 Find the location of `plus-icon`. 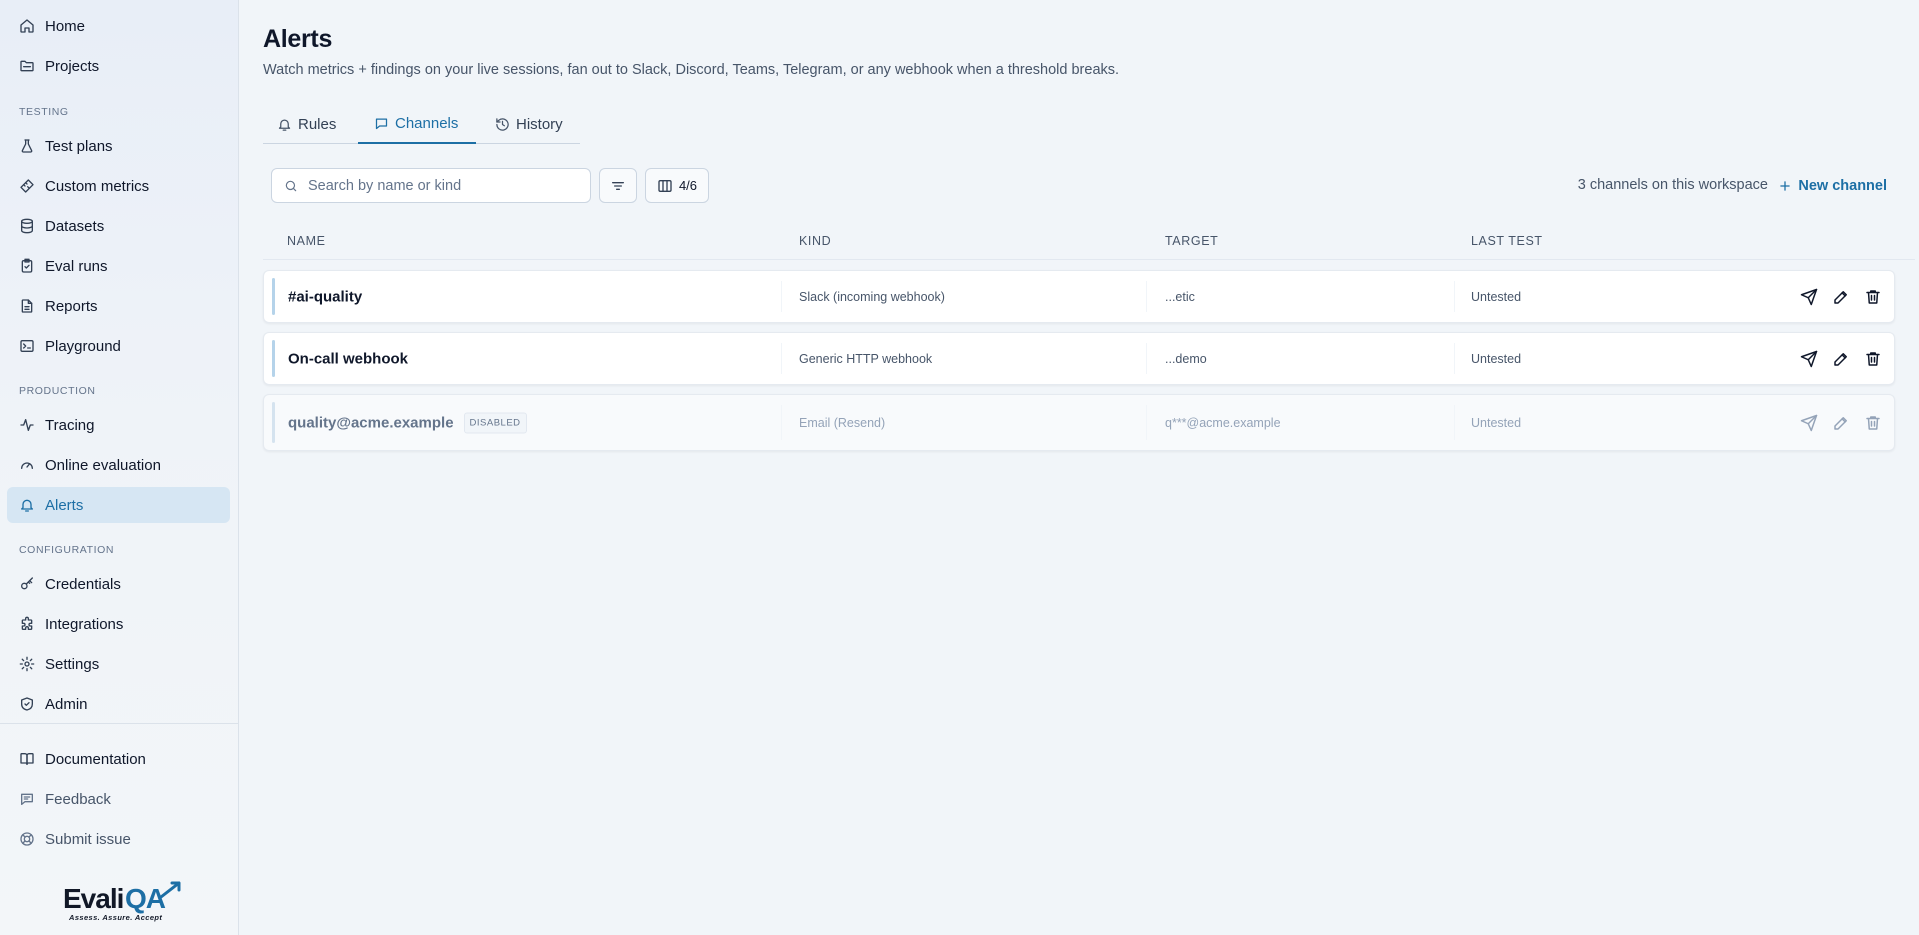

plus-icon is located at coordinates (1785, 186).